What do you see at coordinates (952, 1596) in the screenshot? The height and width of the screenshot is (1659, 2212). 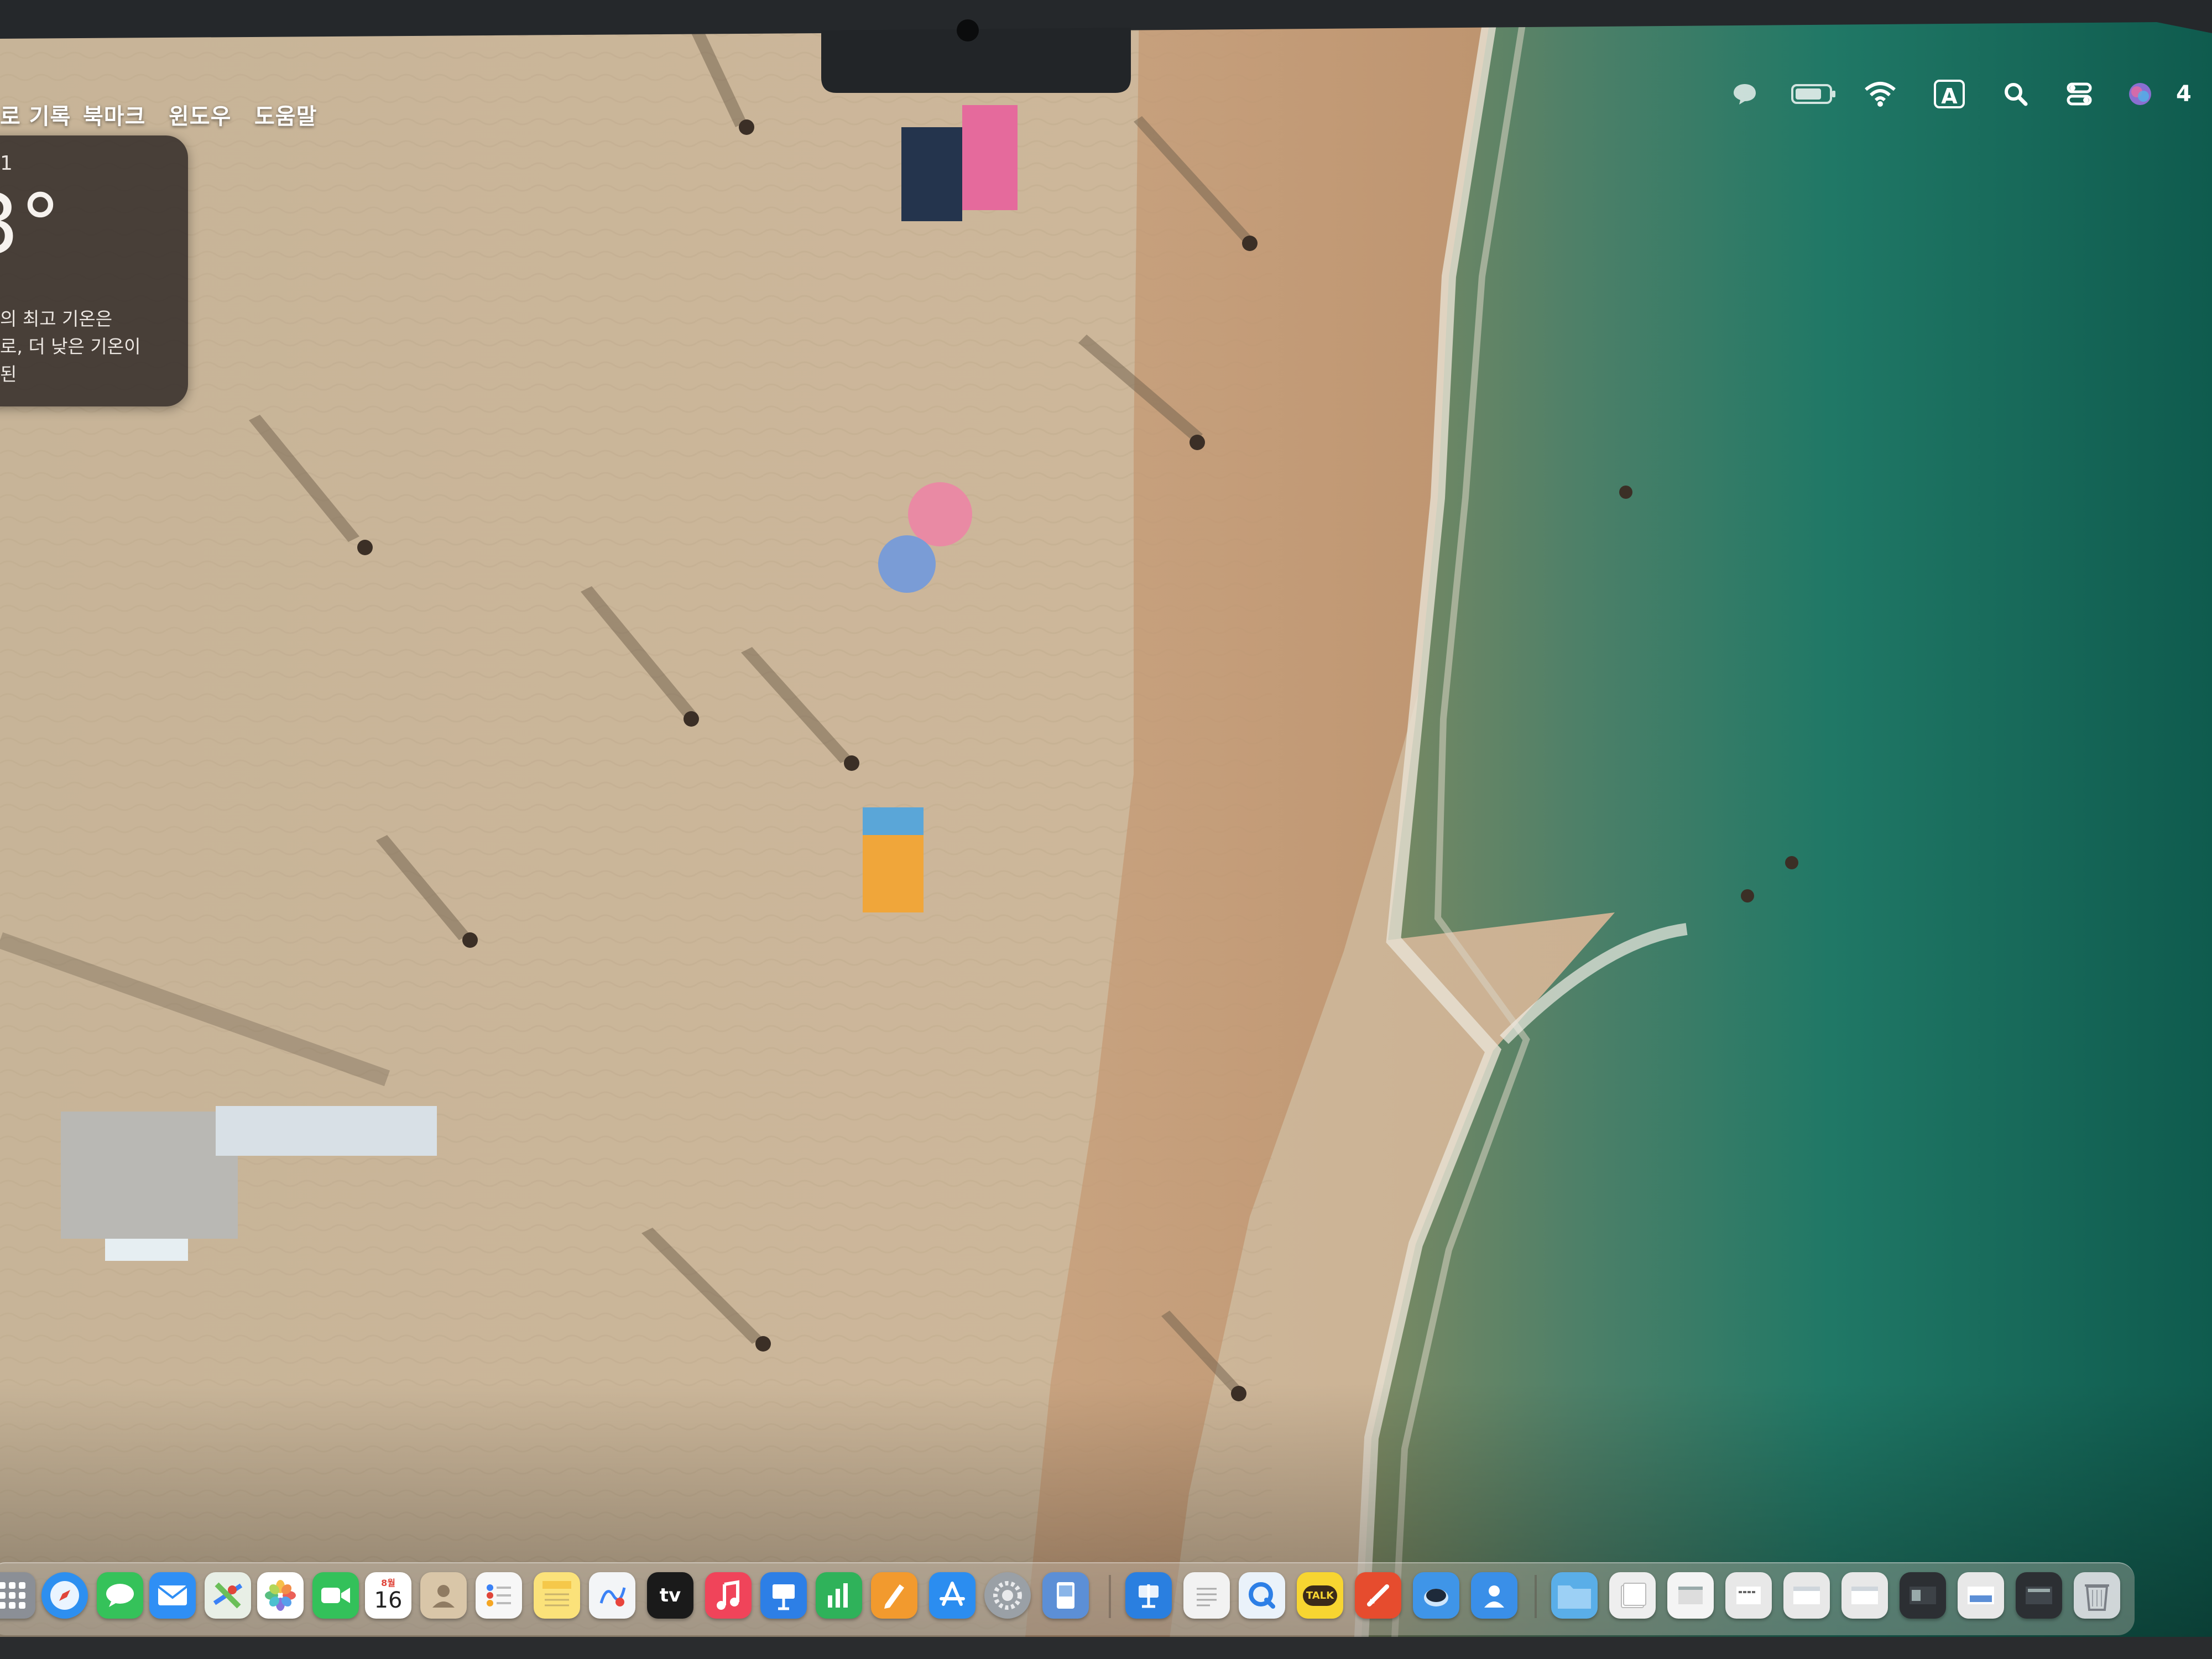 I see `app-store-icon` at bounding box center [952, 1596].